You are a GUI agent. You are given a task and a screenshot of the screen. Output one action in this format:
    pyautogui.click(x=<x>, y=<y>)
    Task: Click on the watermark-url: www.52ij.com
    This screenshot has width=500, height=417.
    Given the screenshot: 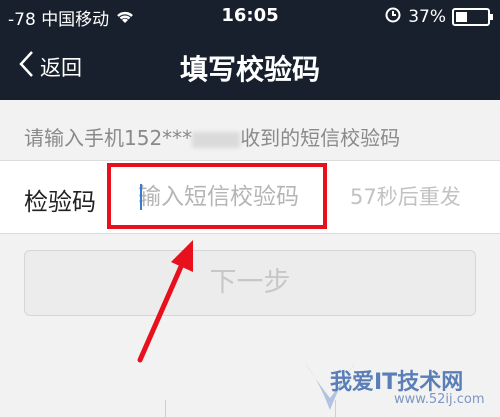 What is the action you would take?
    pyautogui.click(x=439, y=399)
    